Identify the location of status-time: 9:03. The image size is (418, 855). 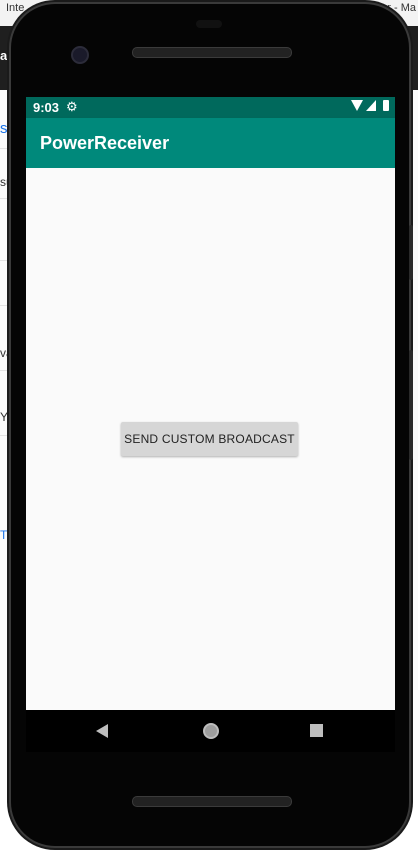
(46, 107).